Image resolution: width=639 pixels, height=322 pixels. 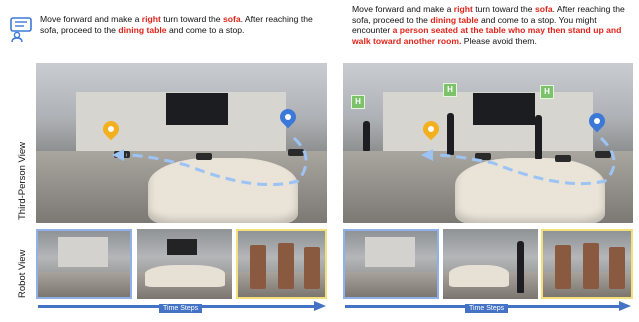 What do you see at coordinates (625, 306) in the screenshot?
I see `right-time-arrowhead` at bounding box center [625, 306].